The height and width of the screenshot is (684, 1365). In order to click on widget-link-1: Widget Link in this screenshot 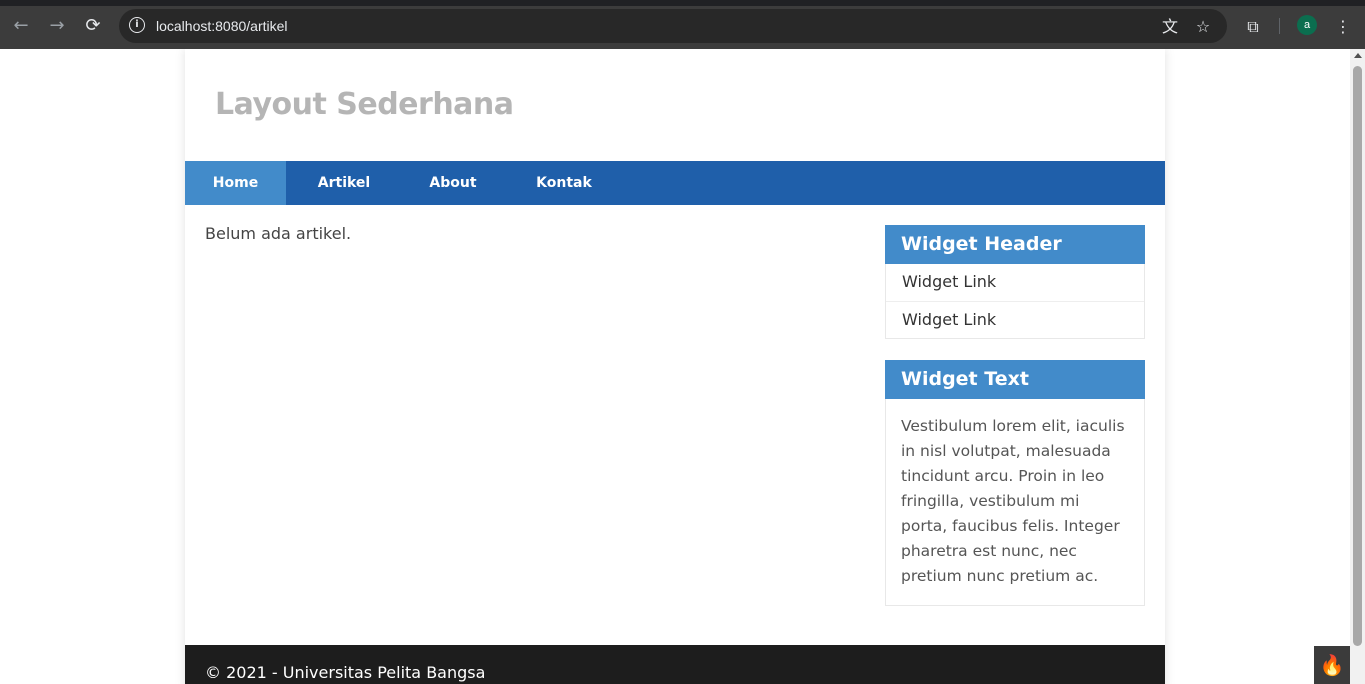, I will do `click(1015, 282)`.